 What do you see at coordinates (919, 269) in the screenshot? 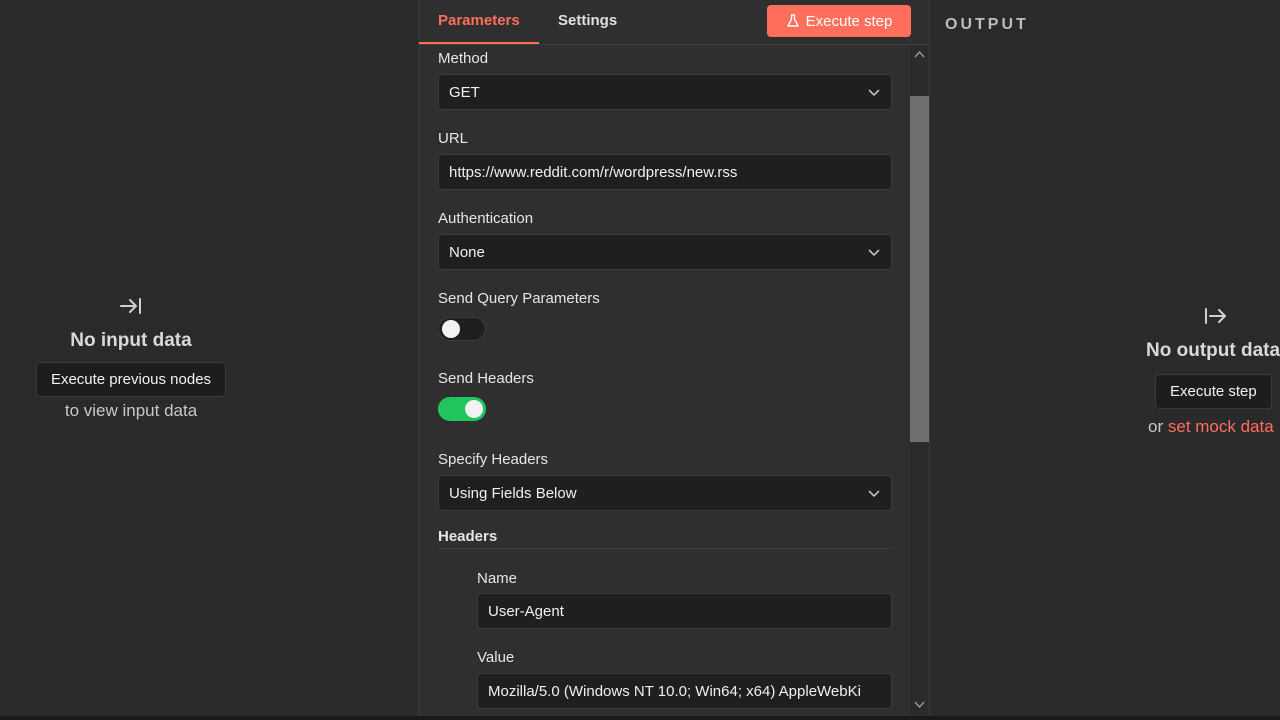
I see `scroll-thumb` at bounding box center [919, 269].